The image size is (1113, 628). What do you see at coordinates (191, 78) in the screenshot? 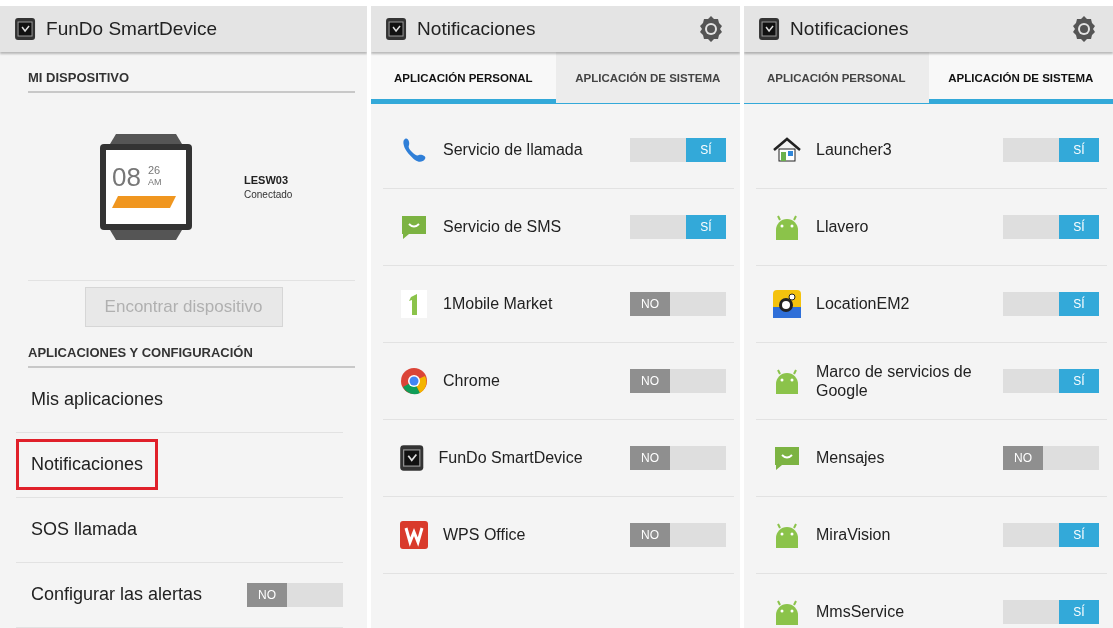
I see `section-heading: MI DISPOSITIVO` at bounding box center [191, 78].